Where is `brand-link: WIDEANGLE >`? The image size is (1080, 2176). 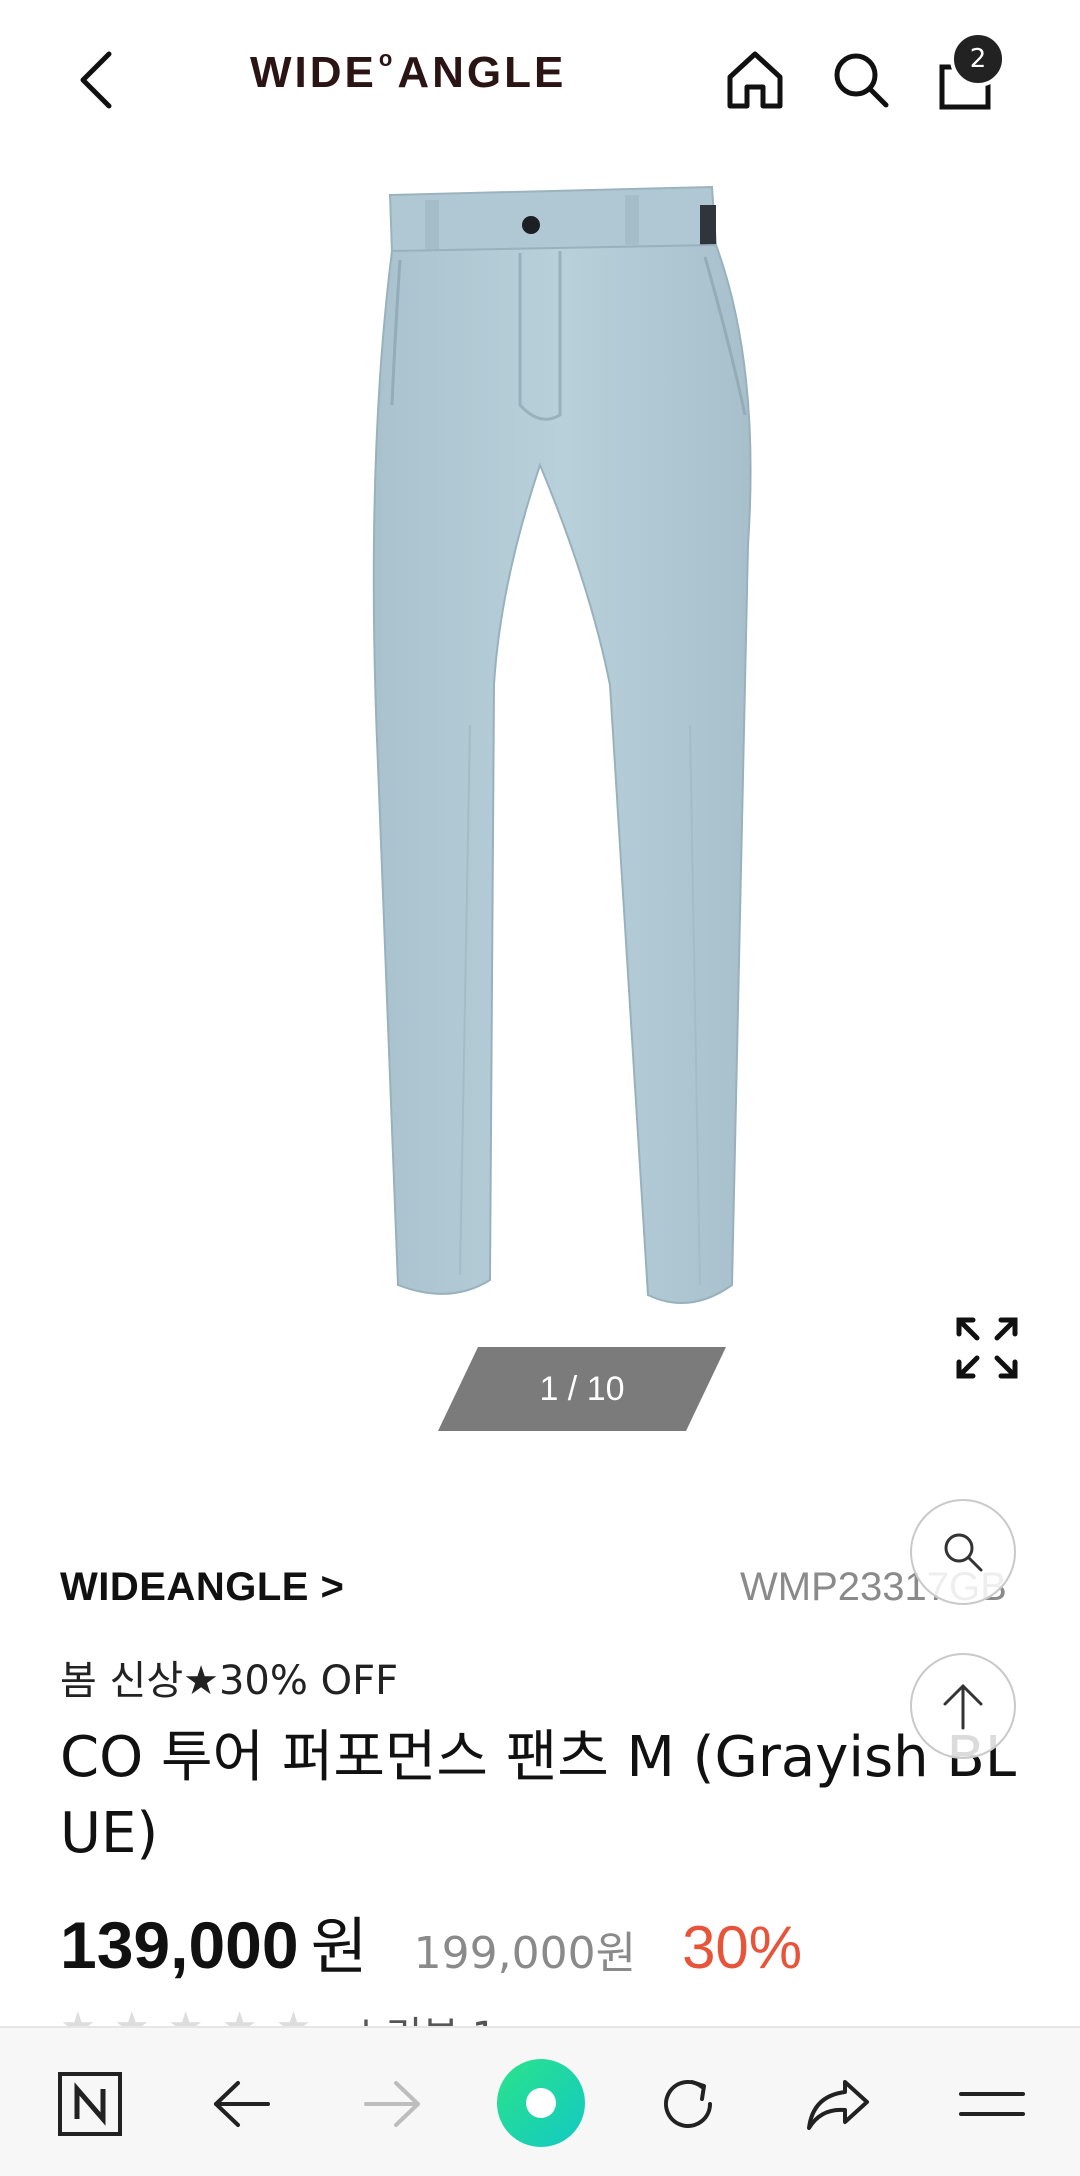
brand-link: WIDEANGLE > is located at coordinates (202, 1587).